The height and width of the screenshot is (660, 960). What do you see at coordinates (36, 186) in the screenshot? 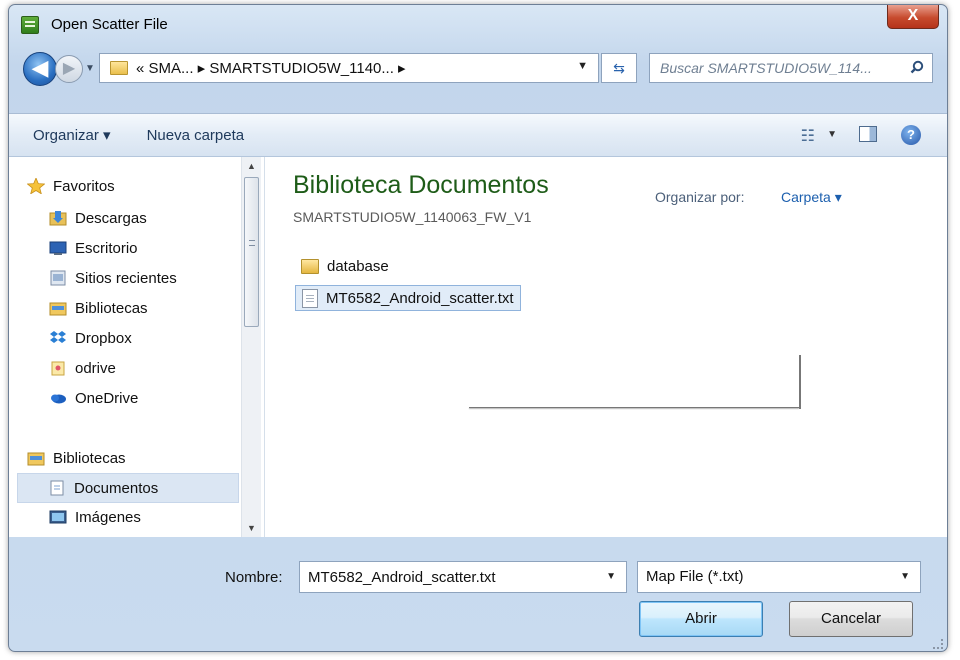
I see `star-icon` at bounding box center [36, 186].